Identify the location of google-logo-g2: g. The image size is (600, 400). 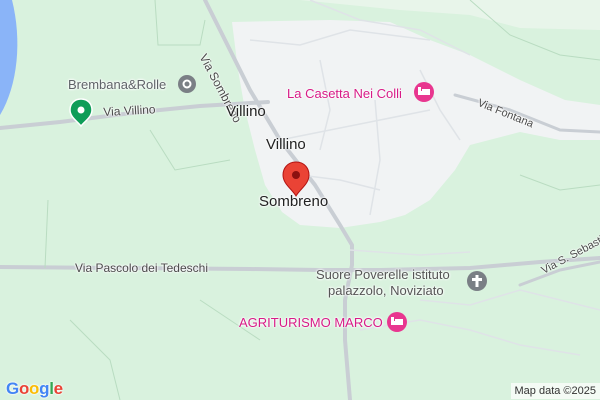
(44, 388).